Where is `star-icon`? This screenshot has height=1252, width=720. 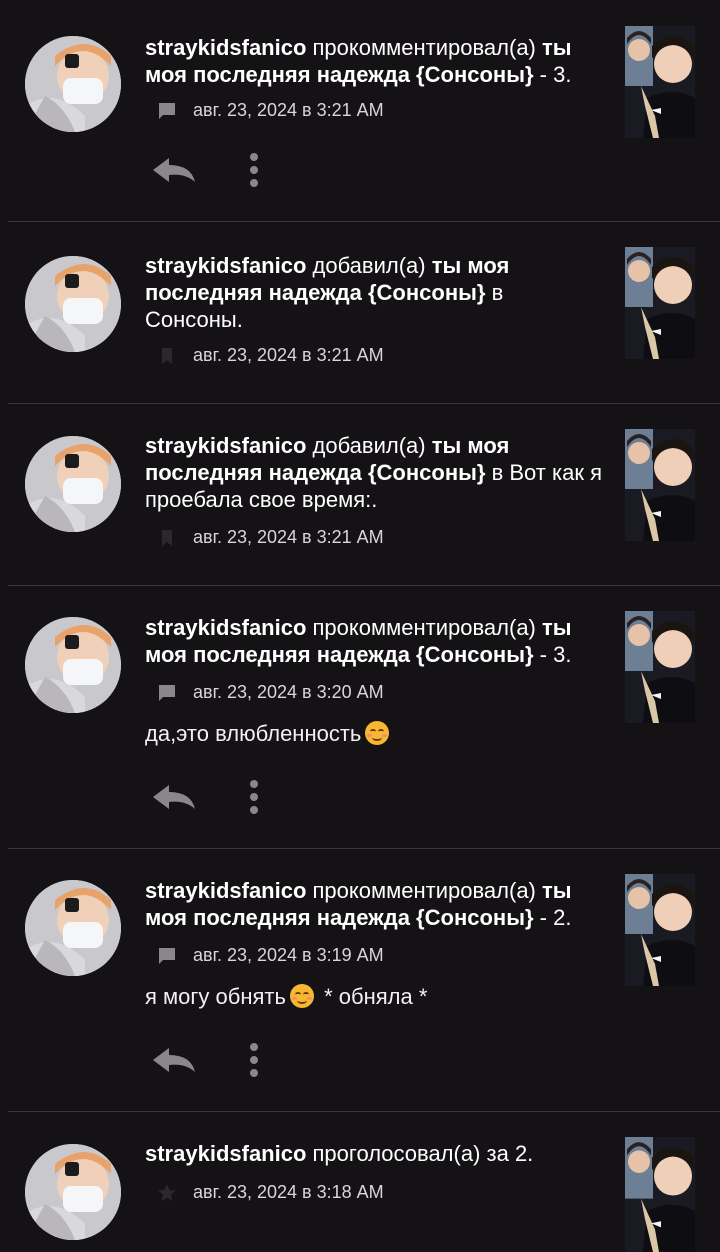
star-icon is located at coordinates (167, 1193).